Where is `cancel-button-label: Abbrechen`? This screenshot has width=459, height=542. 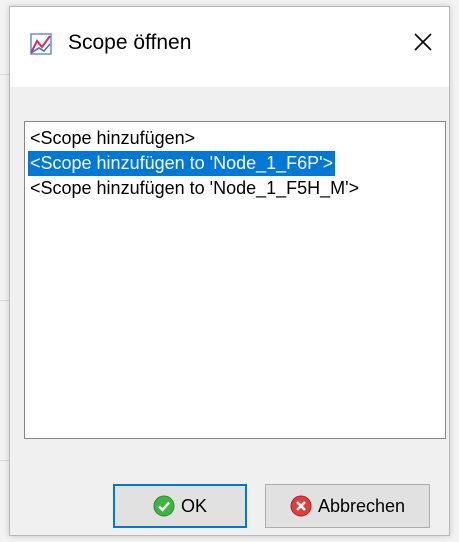
cancel-button-label: Abbrechen is located at coordinates (361, 505).